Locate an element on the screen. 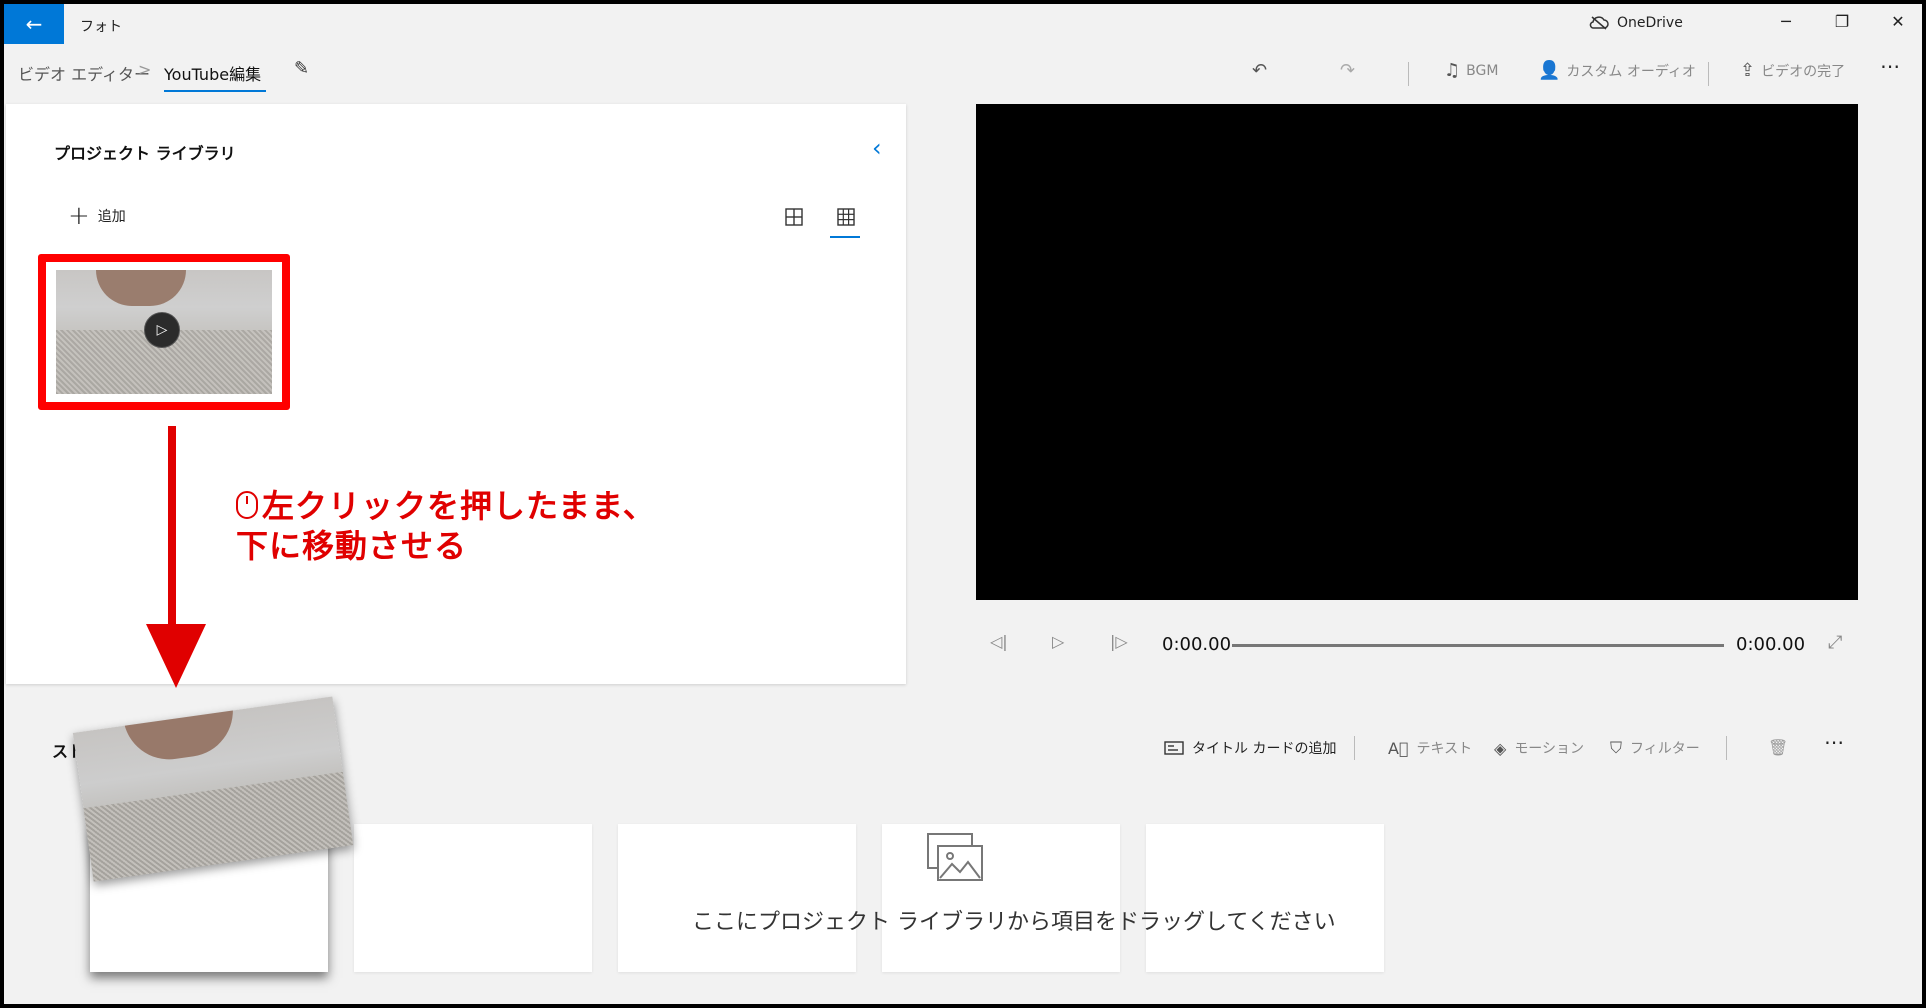 Image resolution: width=1926 pixels, height=1008 pixels. motion-icon: ◈ is located at coordinates (1500, 748).